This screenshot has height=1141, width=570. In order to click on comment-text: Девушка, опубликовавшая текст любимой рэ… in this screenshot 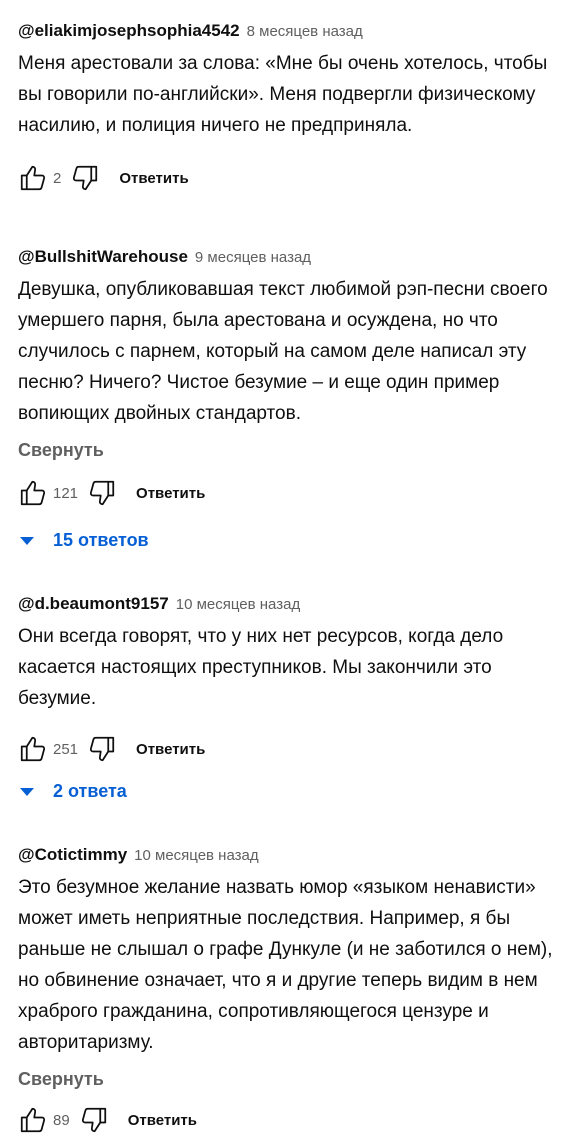, I will do `click(283, 351)`.